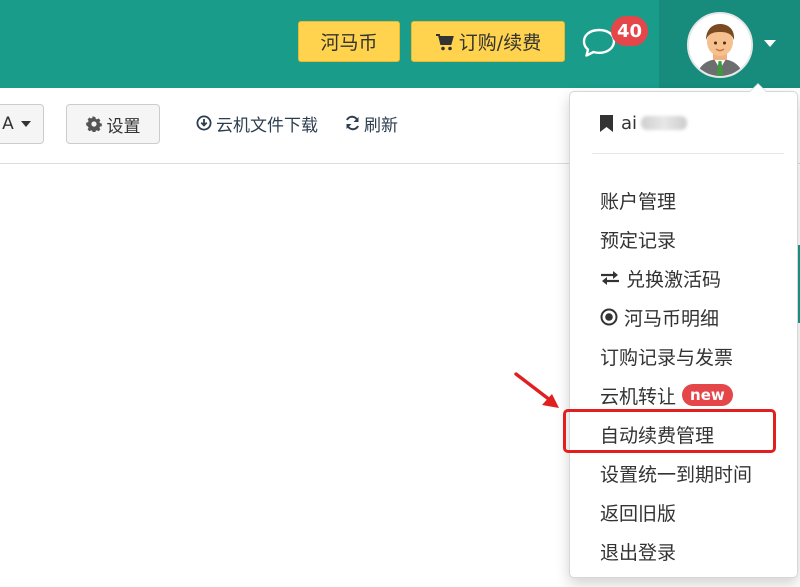 The height and width of the screenshot is (587, 800). I want to click on cloud-file-download-link: 云机文件下载, so click(257, 123).